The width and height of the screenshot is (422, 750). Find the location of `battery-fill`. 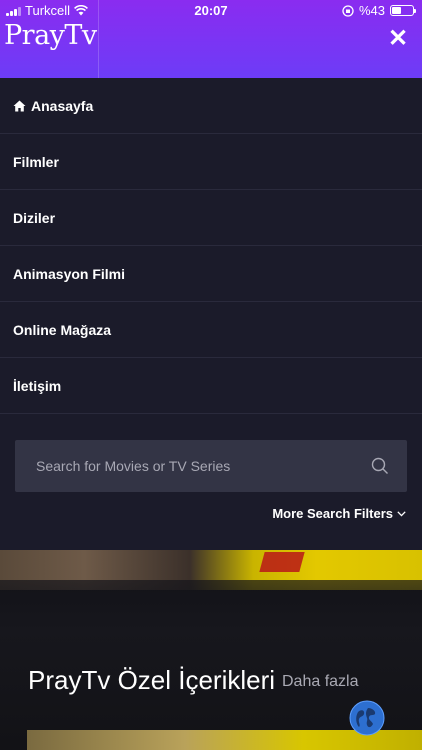

battery-fill is located at coordinates (396, 10).